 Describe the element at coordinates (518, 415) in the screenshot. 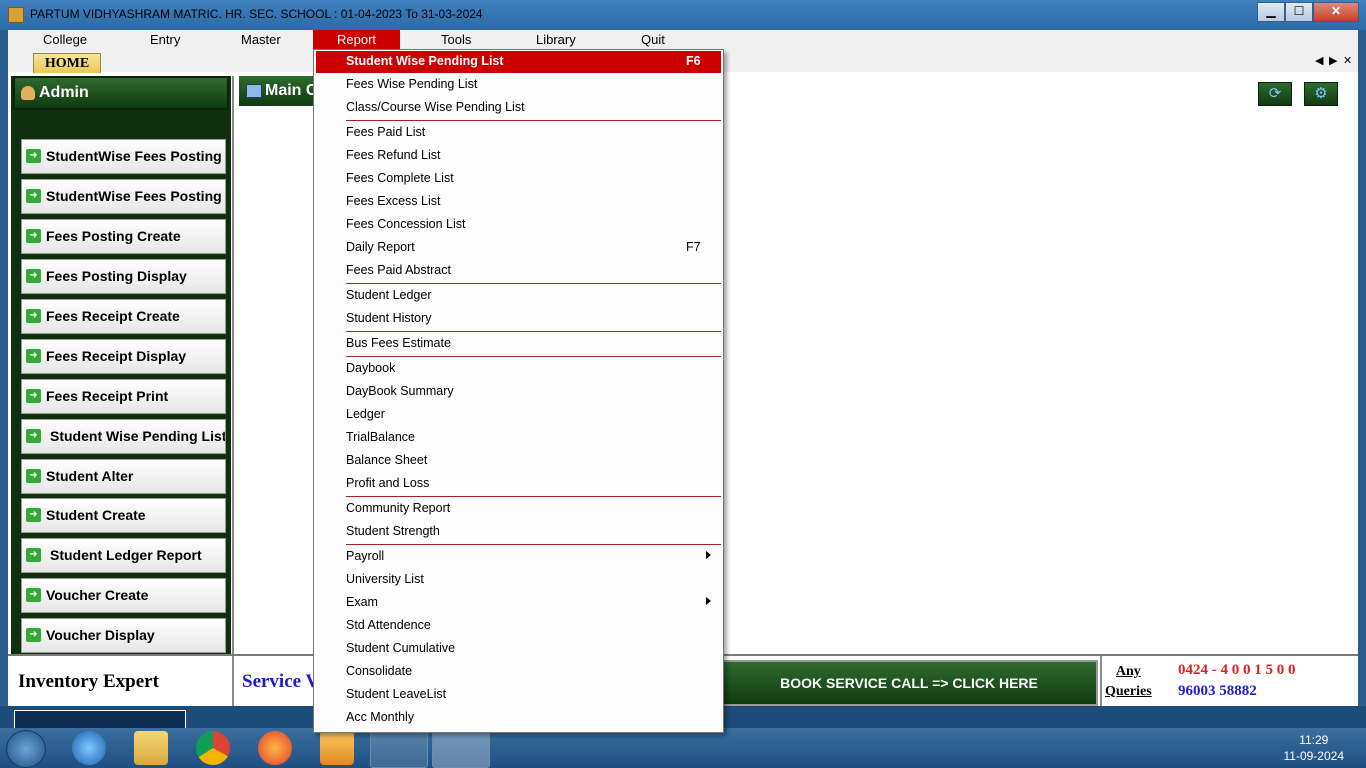

I see `menu-item-ledger: Ledger` at that location.